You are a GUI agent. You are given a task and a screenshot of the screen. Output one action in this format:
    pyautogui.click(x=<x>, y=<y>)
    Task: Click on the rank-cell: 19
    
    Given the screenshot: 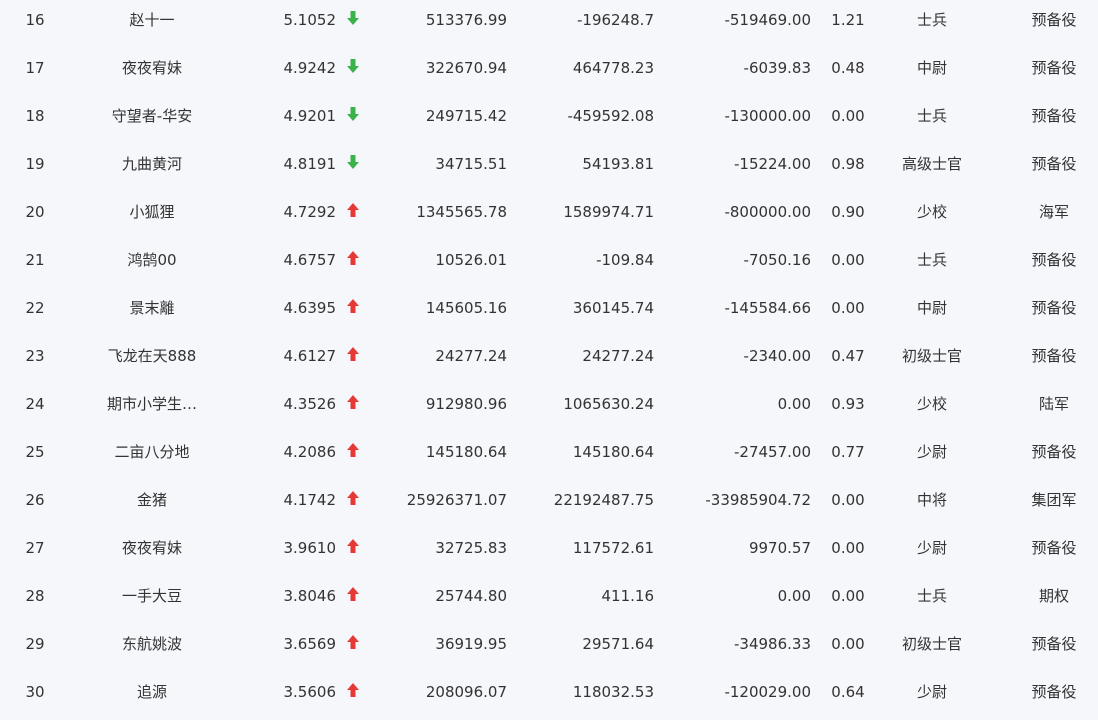 What is the action you would take?
    pyautogui.click(x=35, y=164)
    